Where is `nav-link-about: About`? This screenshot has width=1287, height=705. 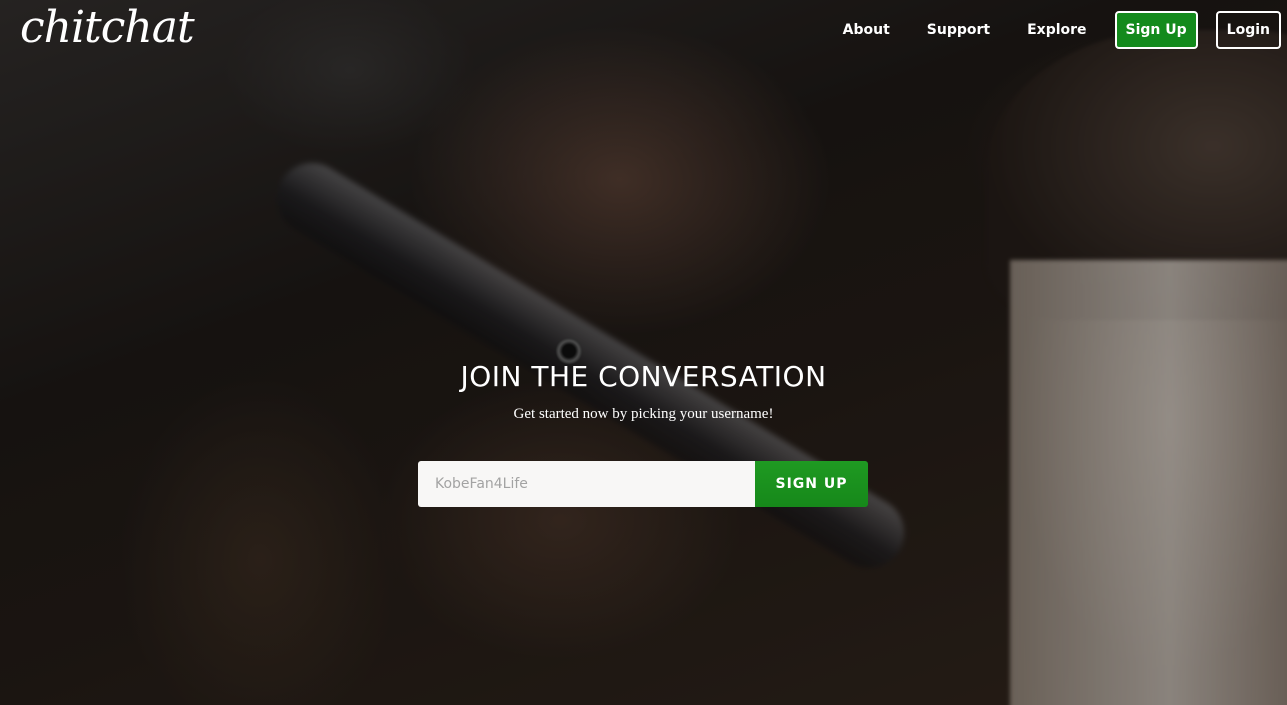 nav-link-about: About is located at coordinates (866, 30).